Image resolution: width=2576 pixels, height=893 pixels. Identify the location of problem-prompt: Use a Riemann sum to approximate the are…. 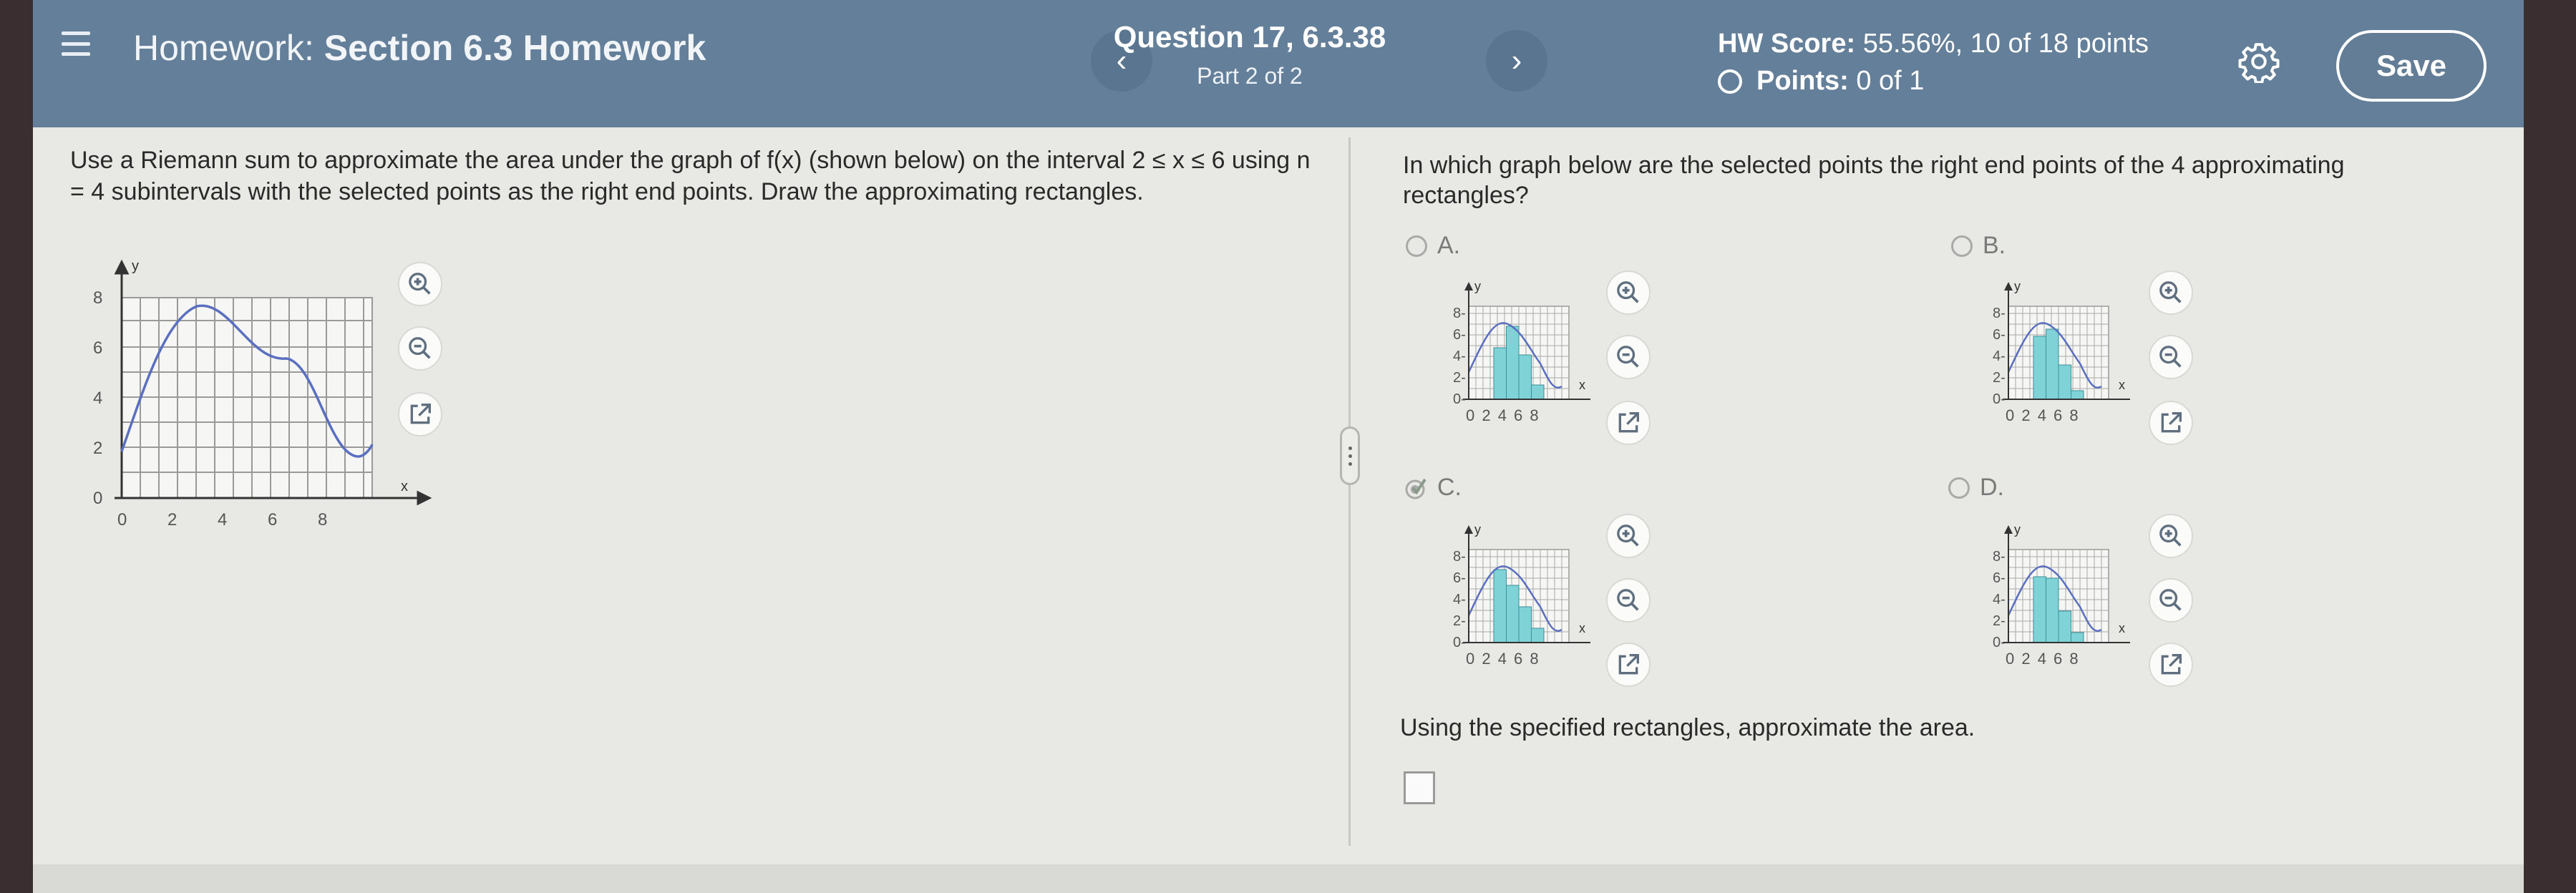
(690, 176).